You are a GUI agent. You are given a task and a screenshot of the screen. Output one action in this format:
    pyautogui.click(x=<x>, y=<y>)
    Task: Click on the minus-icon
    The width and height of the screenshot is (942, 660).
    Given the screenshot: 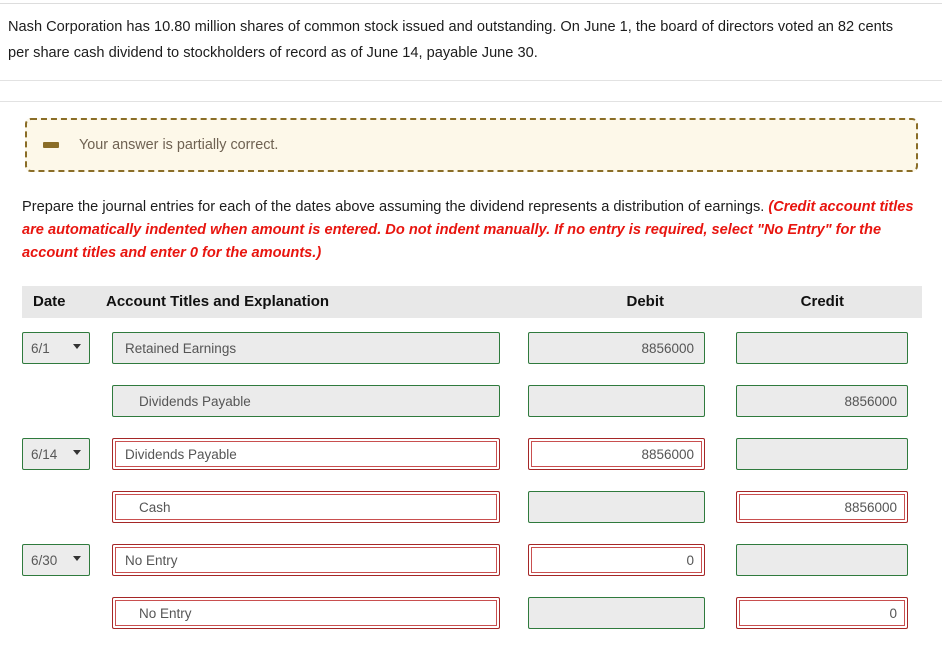 What is the action you would take?
    pyautogui.click(x=51, y=145)
    